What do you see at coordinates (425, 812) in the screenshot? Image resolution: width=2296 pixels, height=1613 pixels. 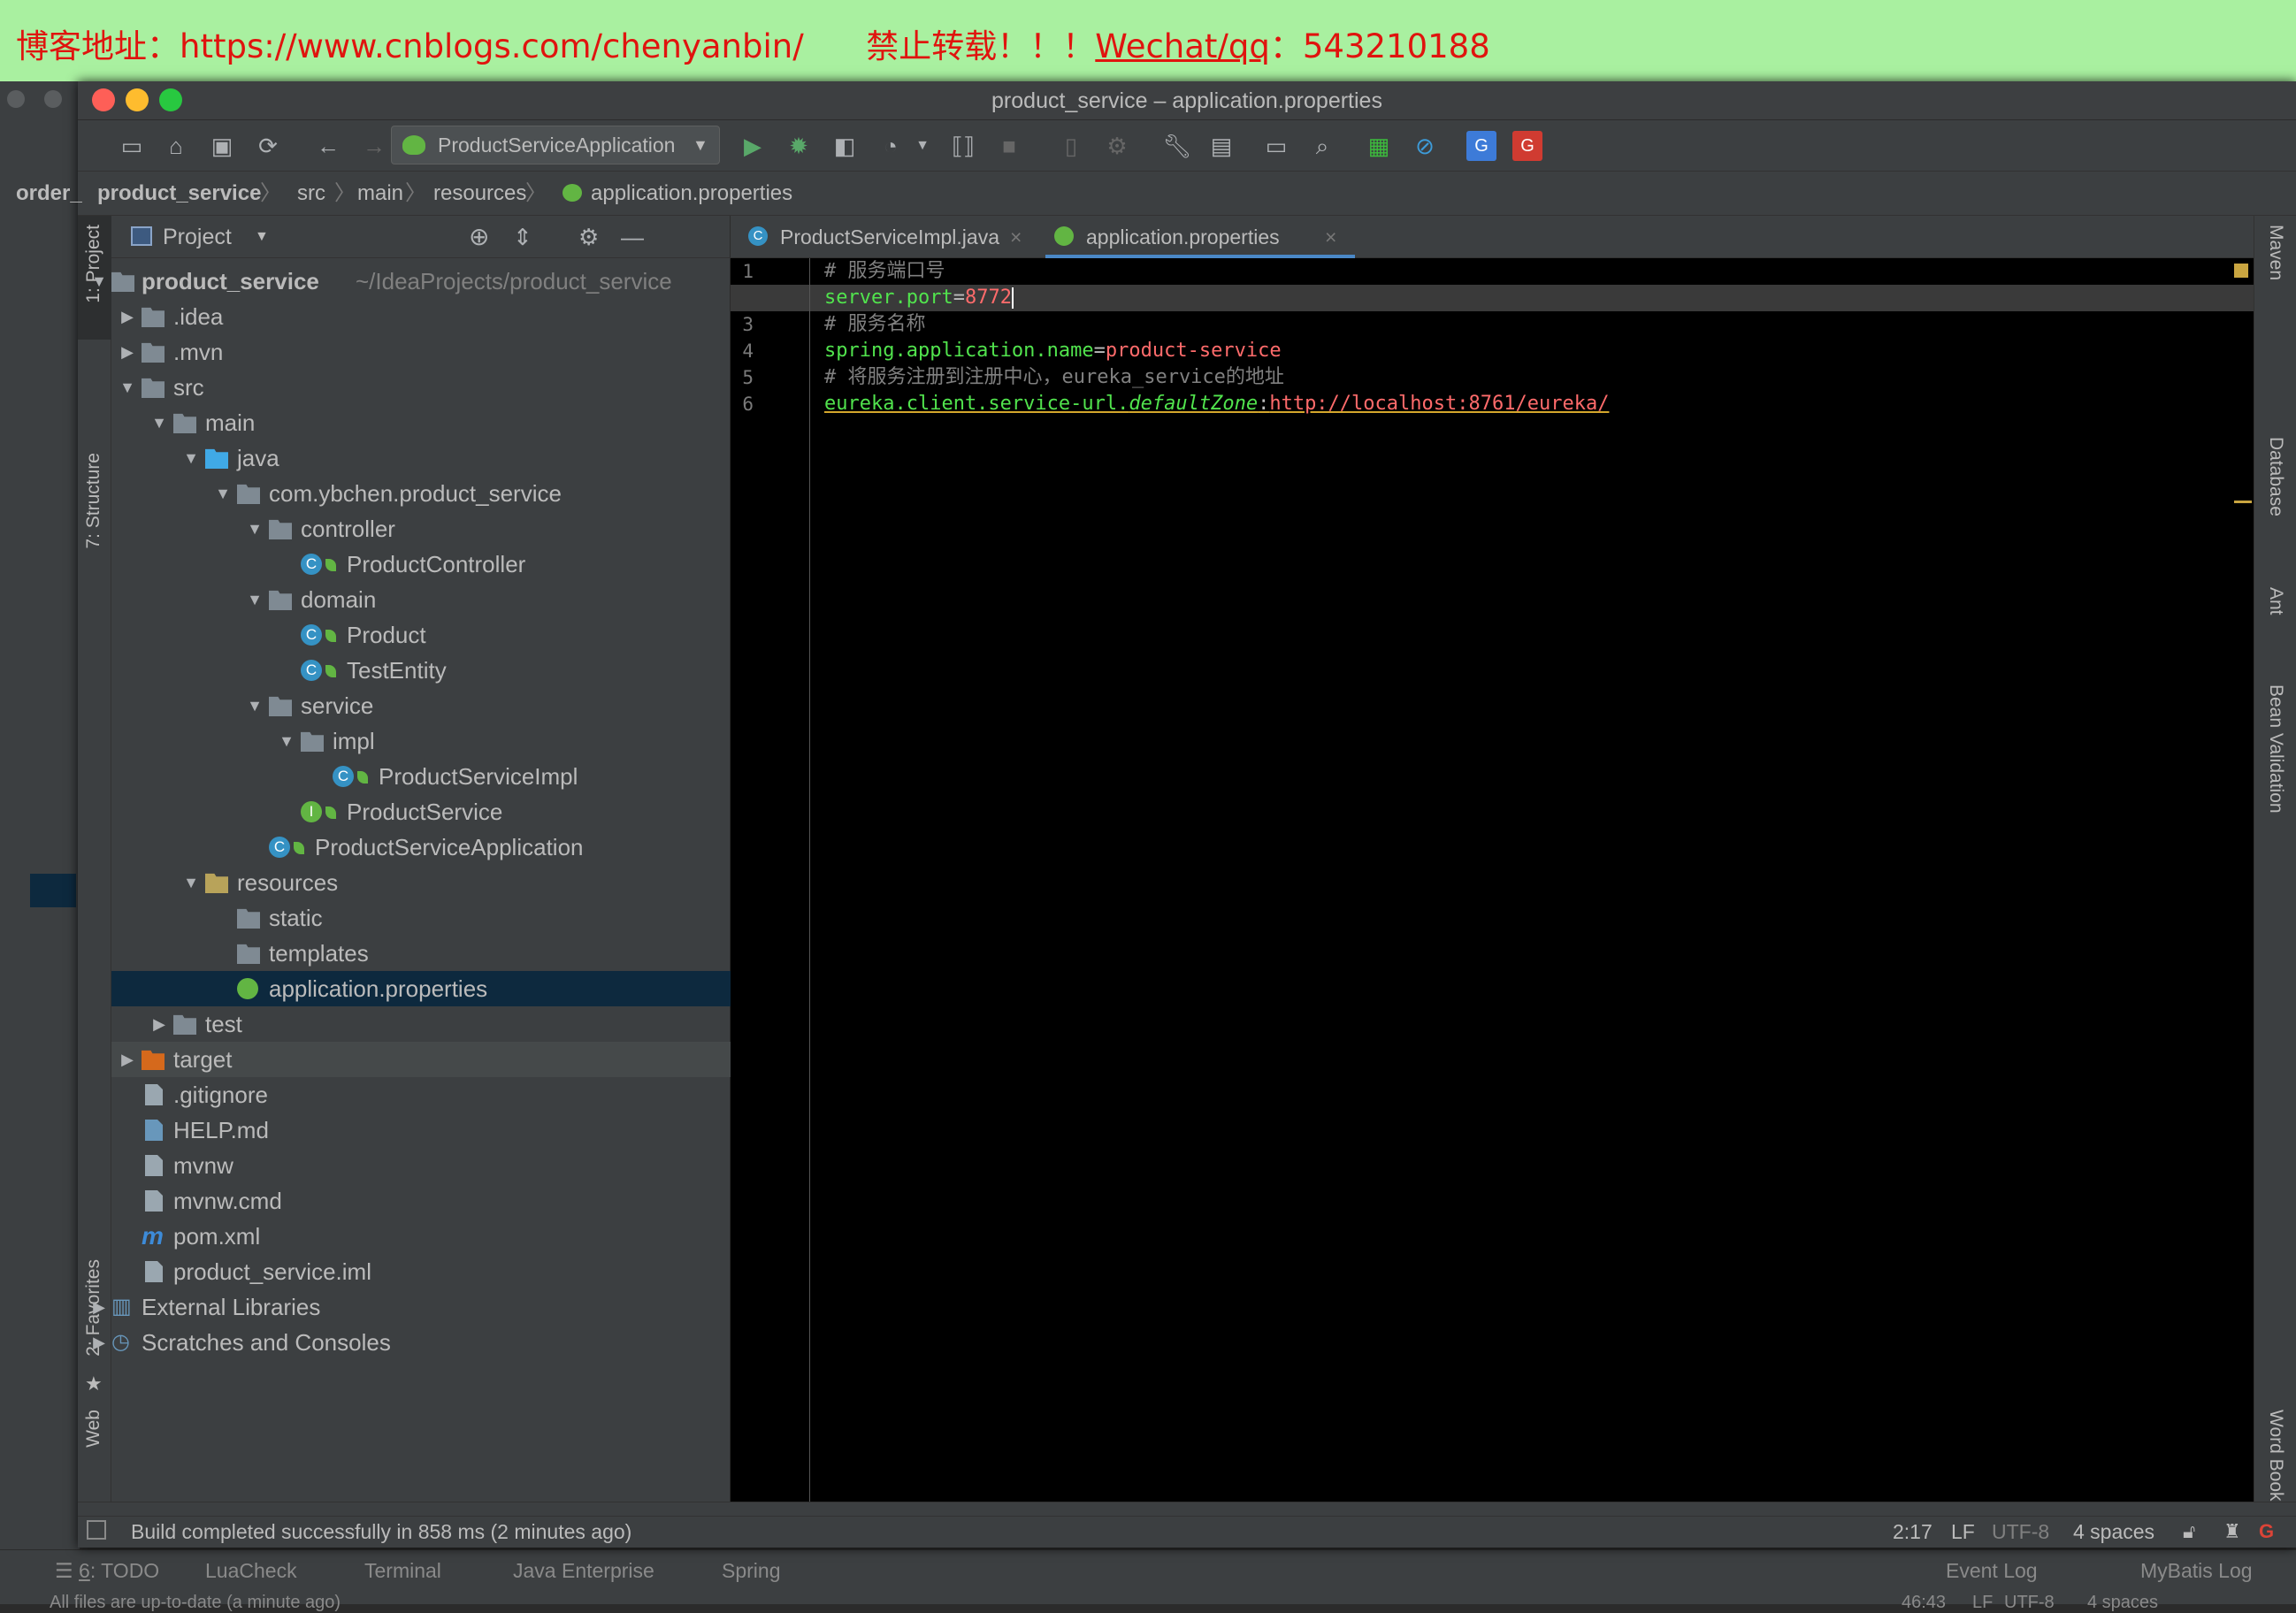 I see `tree-label: ProductService` at bounding box center [425, 812].